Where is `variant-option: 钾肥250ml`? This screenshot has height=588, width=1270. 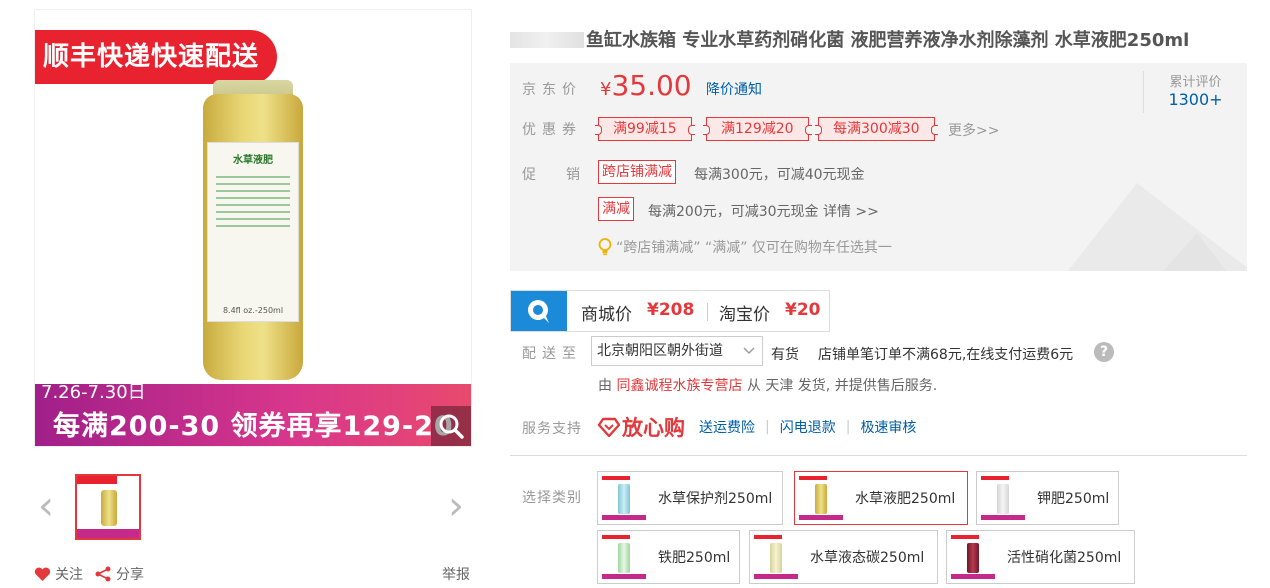
variant-option: 钾肥250ml is located at coordinates (1047, 498).